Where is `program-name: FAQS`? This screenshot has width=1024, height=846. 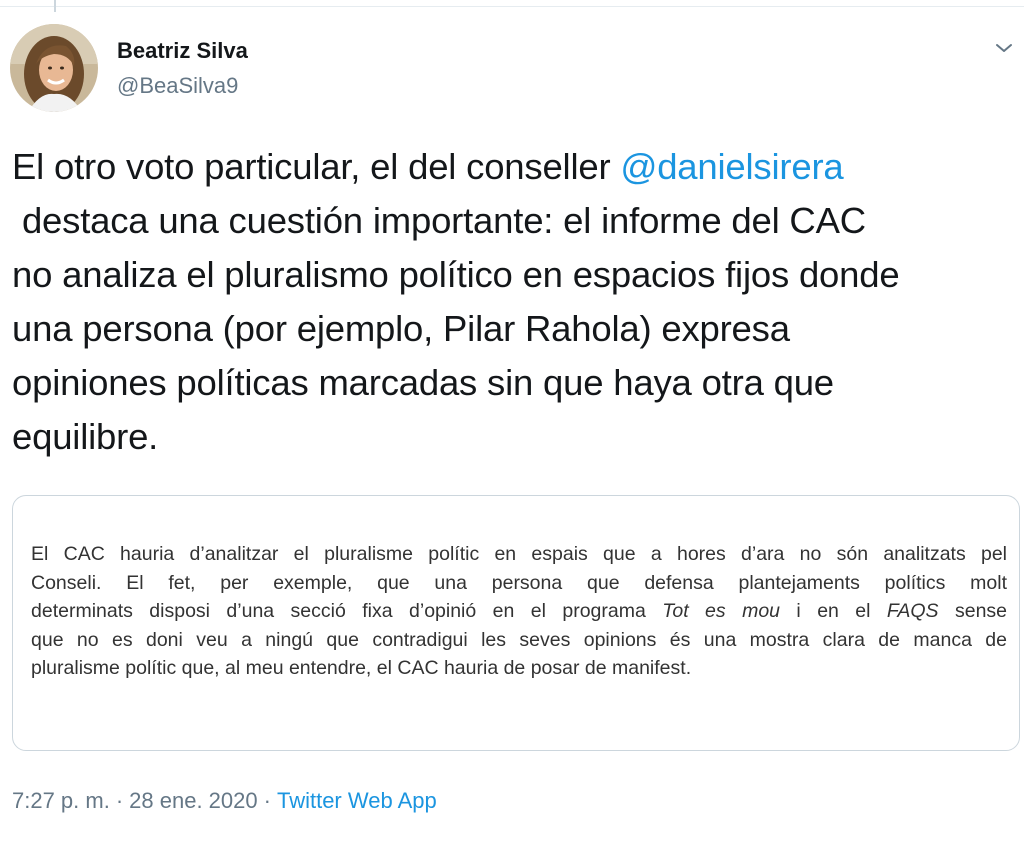 program-name: FAQS is located at coordinates (912, 611).